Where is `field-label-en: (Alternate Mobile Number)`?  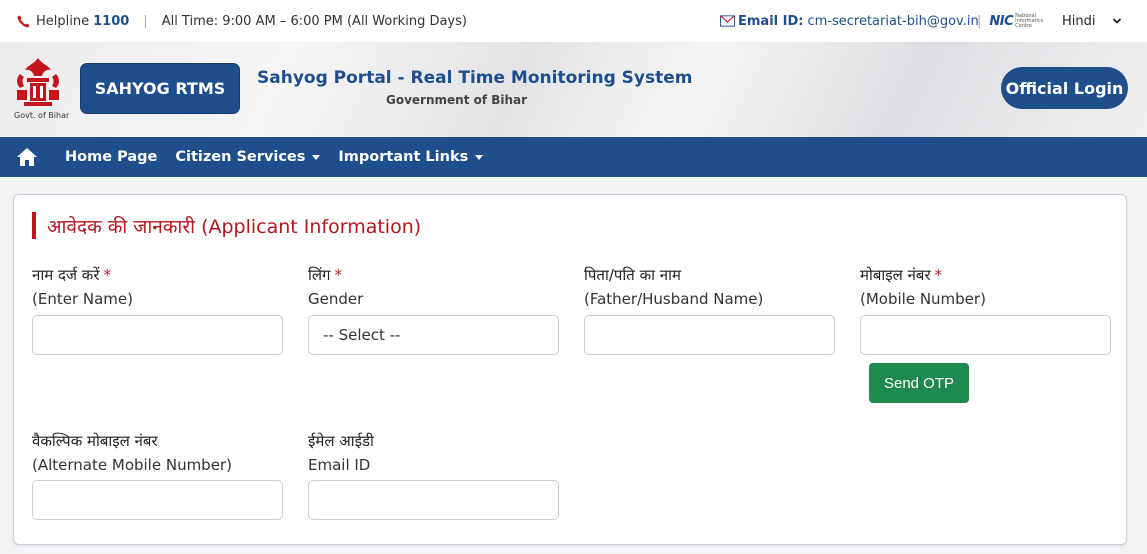 field-label-en: (Alternate Mobile Number) is located at coordinates (132, 465).